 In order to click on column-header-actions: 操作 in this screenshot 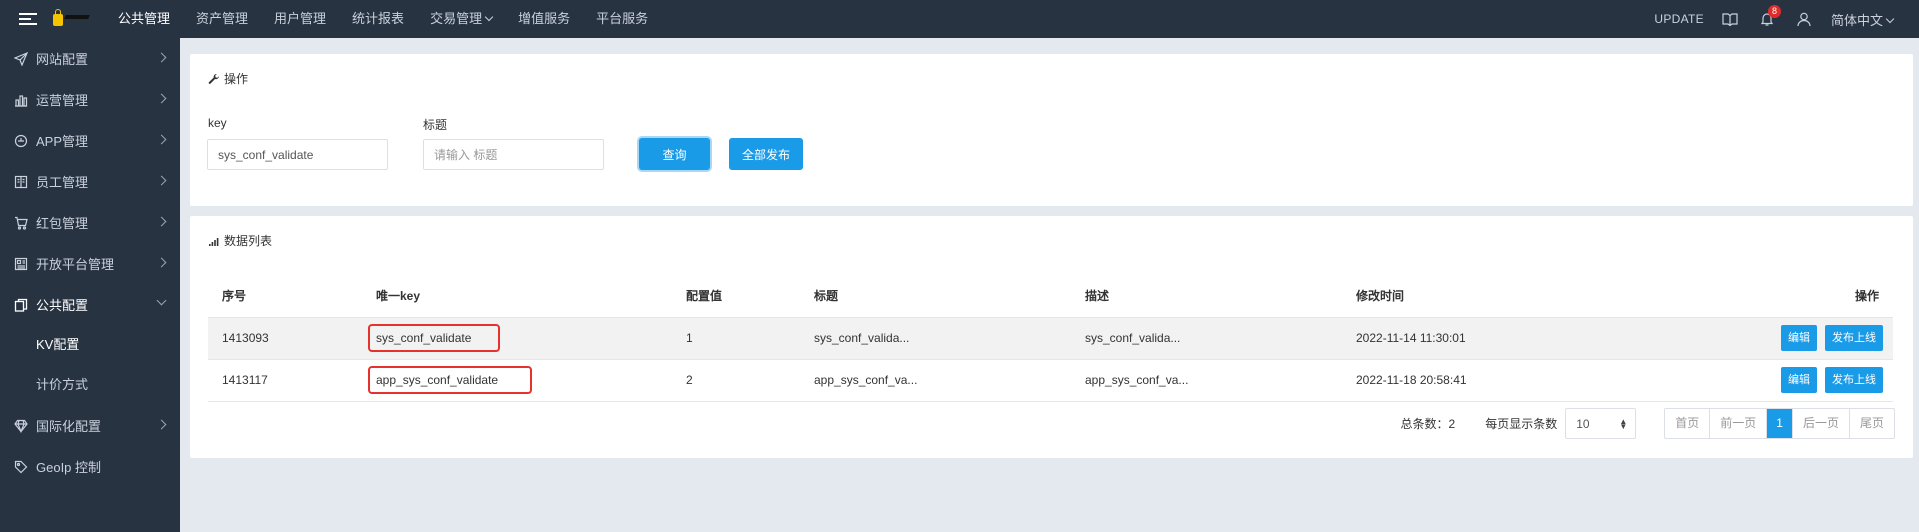, I will do `click(1737, 296)`.